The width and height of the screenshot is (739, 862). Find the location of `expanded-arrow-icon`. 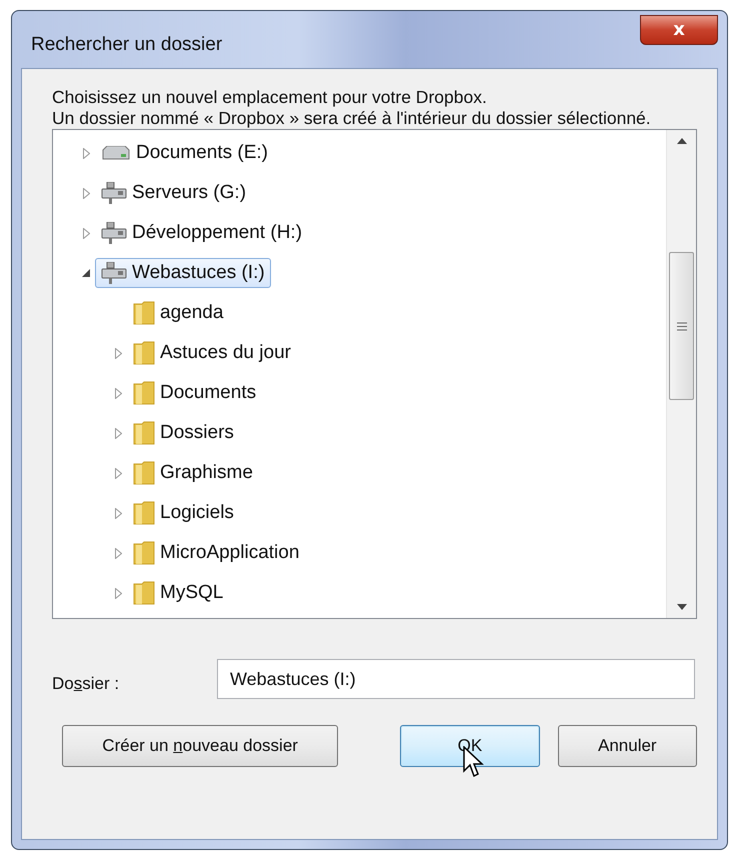

expanded-arrow-icon is located at coordinates (86, 273).